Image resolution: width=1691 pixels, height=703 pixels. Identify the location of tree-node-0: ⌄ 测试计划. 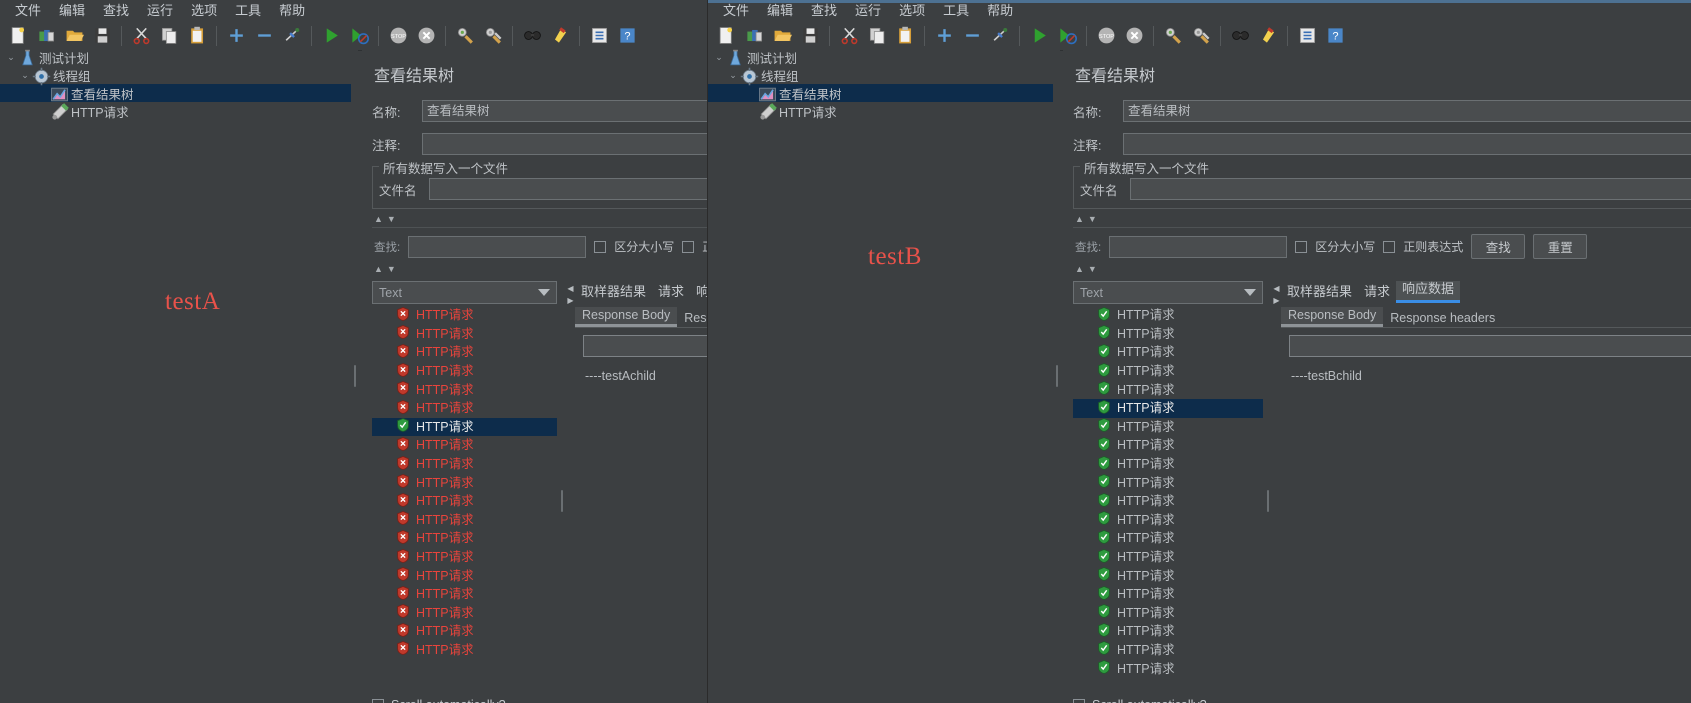
(176, 57).